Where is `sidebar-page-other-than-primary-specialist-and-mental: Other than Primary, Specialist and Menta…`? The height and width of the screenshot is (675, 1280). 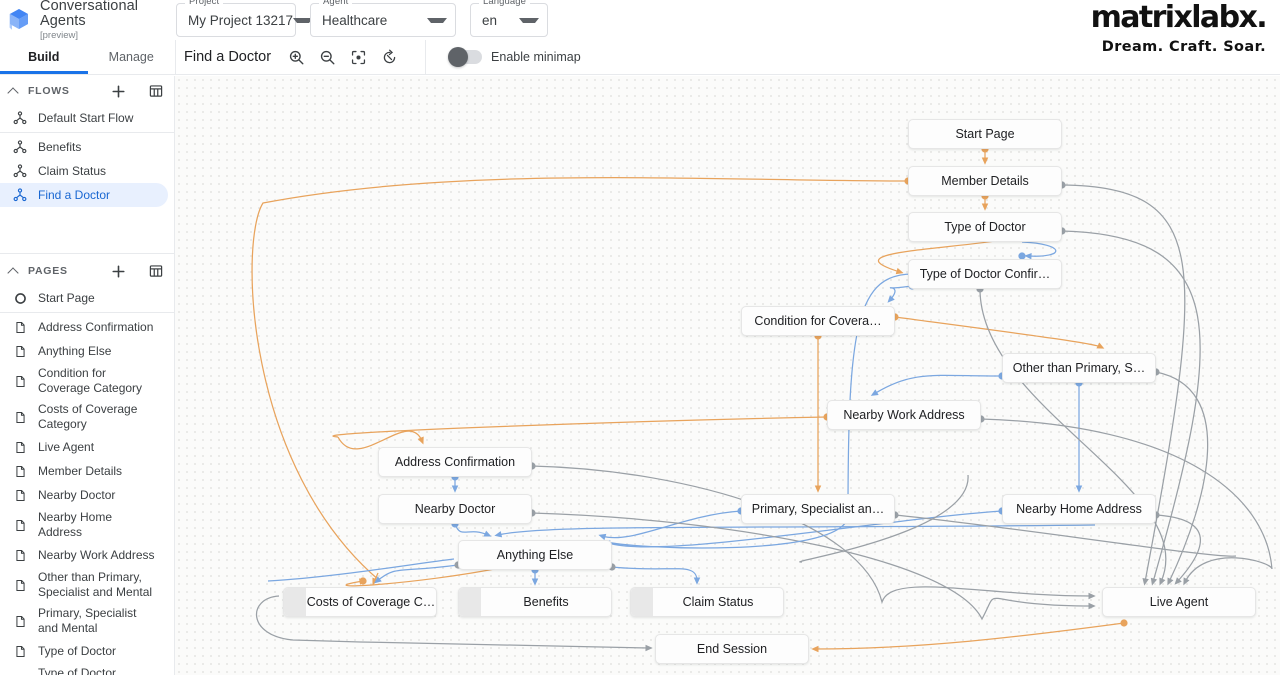
sidebar-page-other-than-primary-specialist-and-mental: Other than Primary, Specialist and Menta… is located at coordinates (84, 585).